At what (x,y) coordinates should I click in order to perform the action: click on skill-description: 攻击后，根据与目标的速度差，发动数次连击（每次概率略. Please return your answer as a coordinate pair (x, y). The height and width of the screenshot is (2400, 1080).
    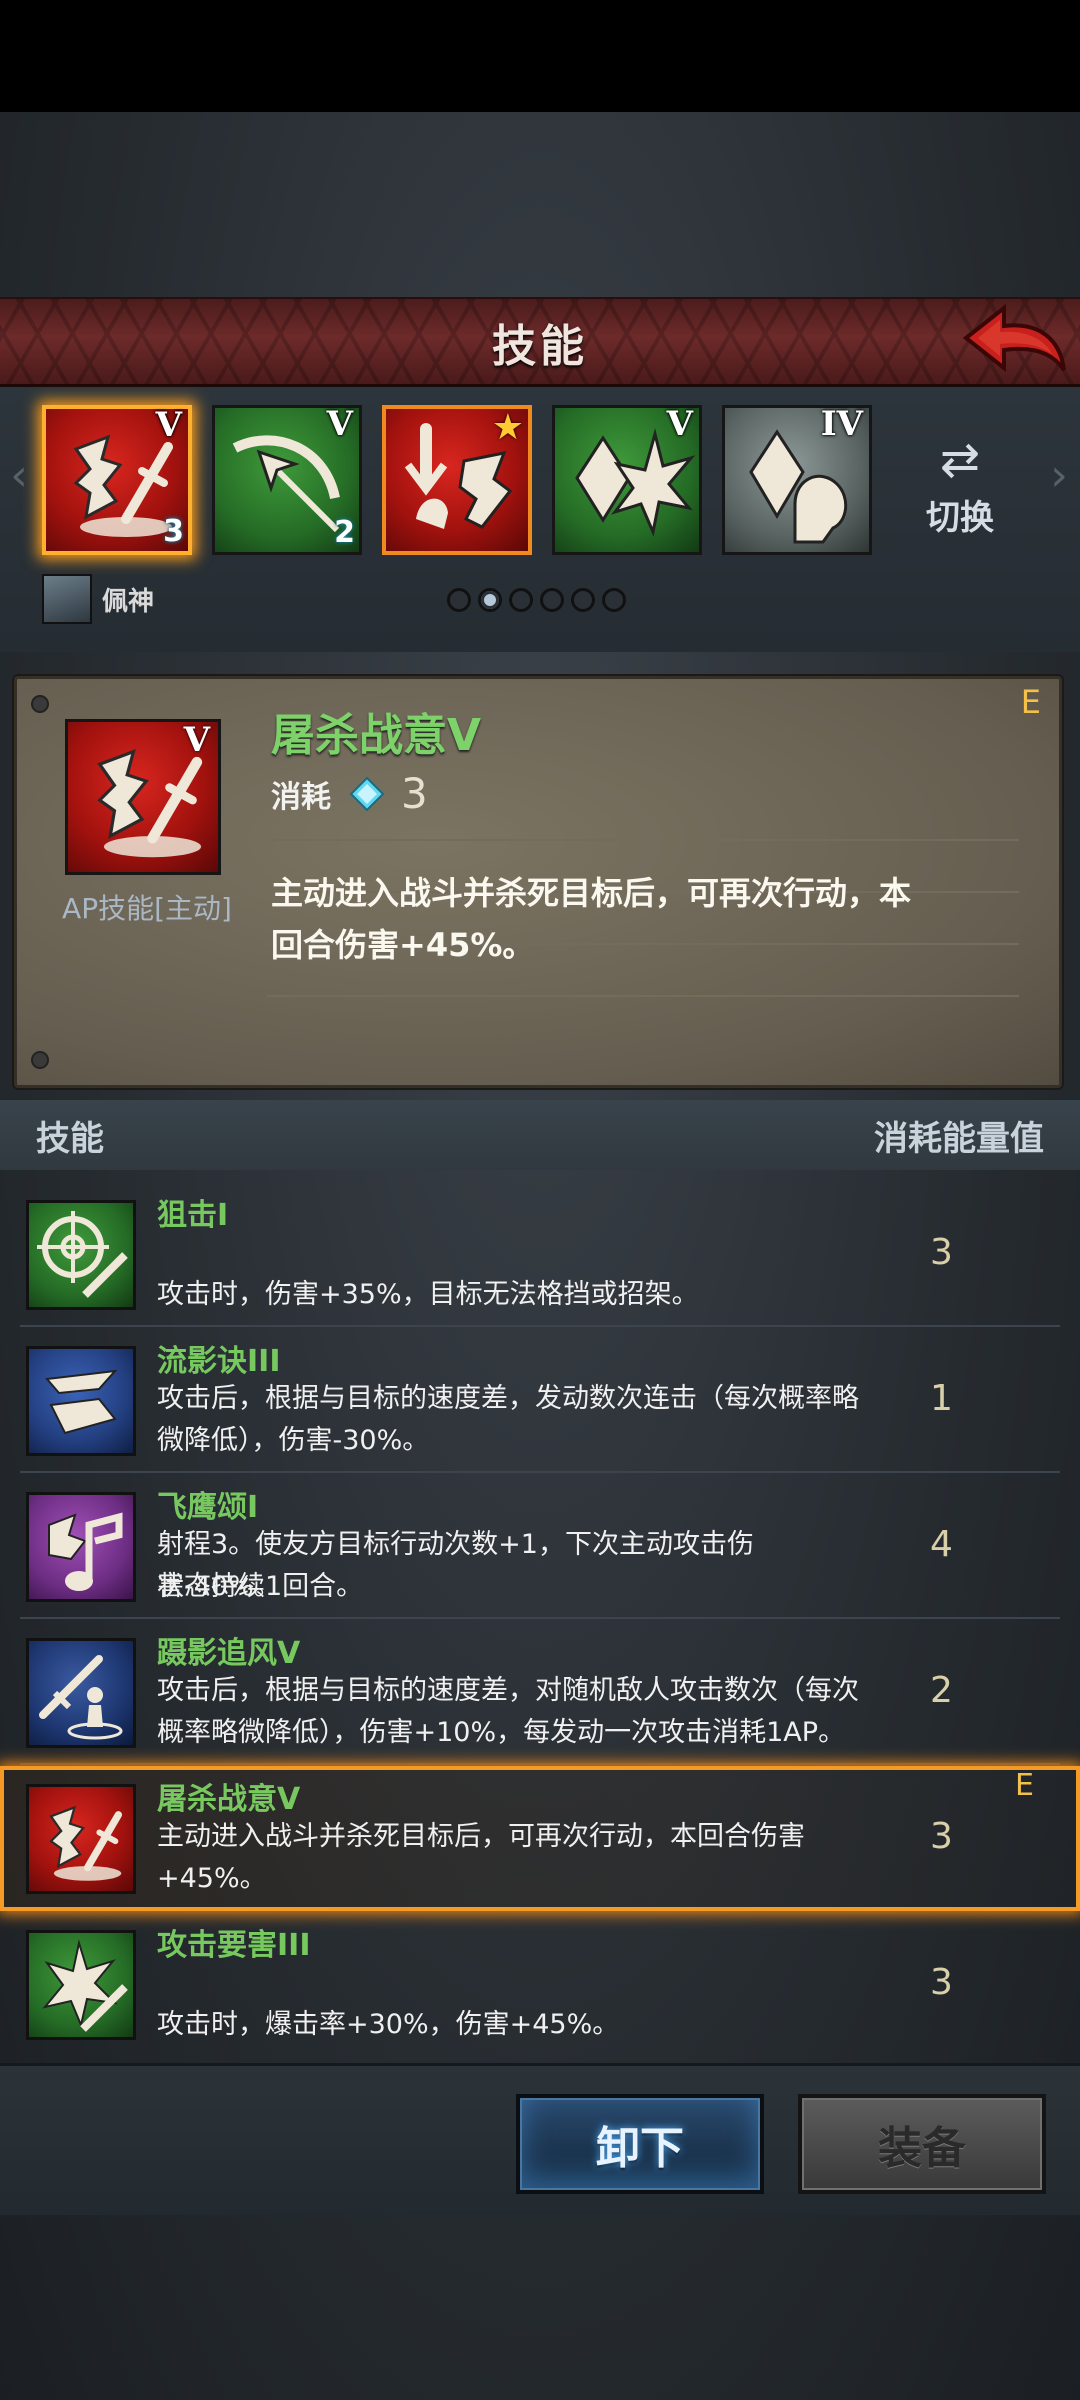
    Looking at the image, I should click on (508, 1398).